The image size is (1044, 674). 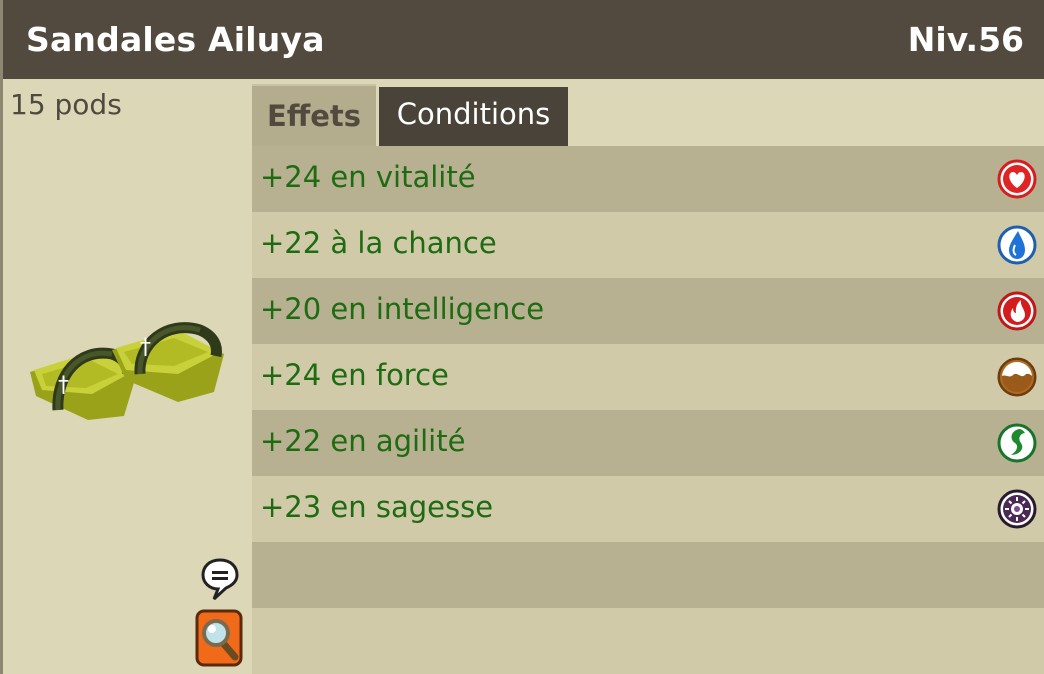 What do you see at coordinates (314, 115) in the screenshot?
I see `tab-effets: Effets` at bounding box center [314, 115].